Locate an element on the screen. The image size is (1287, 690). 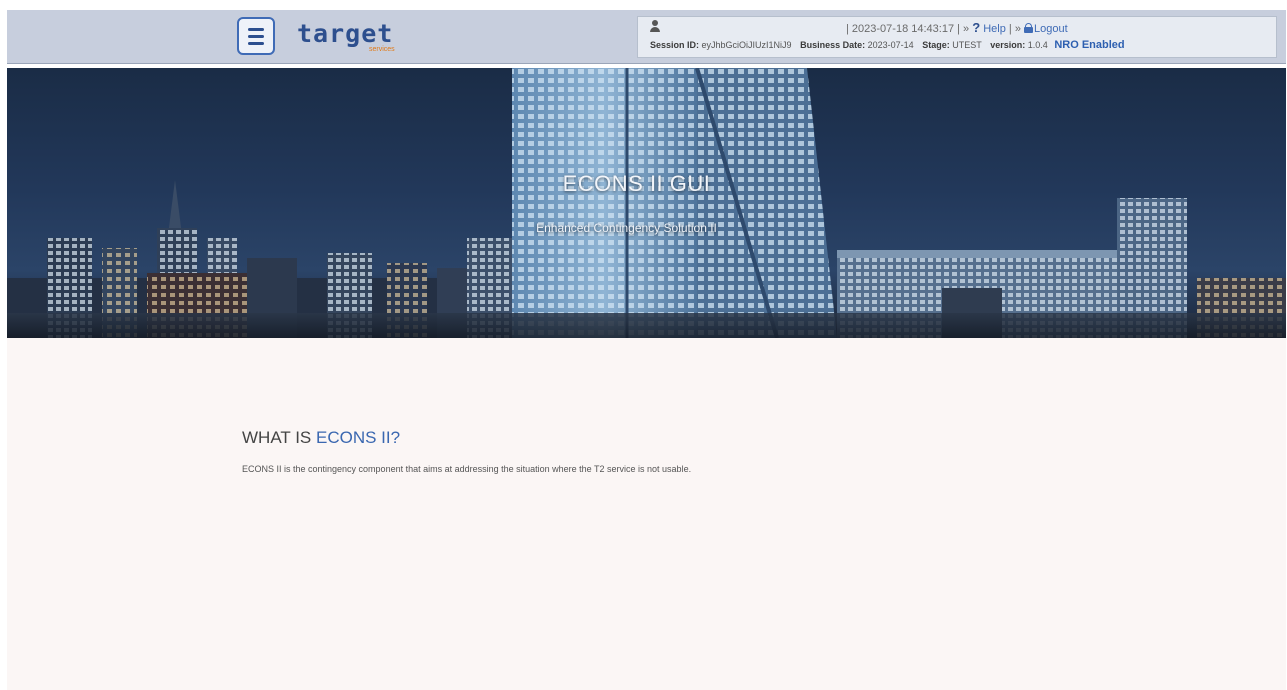
target-logo: target services is located at coordinates (362, 37).